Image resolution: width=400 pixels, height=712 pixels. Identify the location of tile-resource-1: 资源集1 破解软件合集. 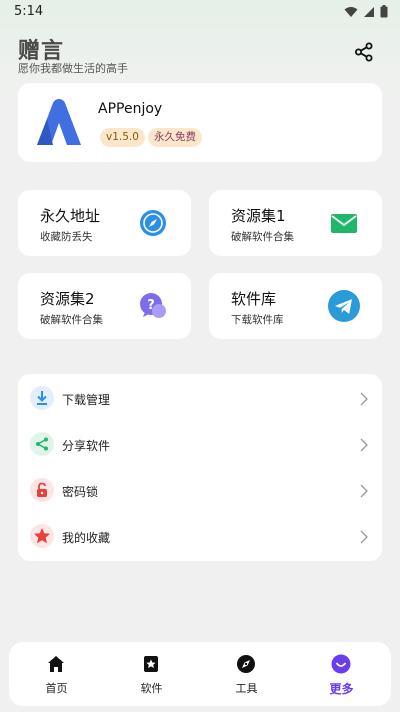
(295, 223).